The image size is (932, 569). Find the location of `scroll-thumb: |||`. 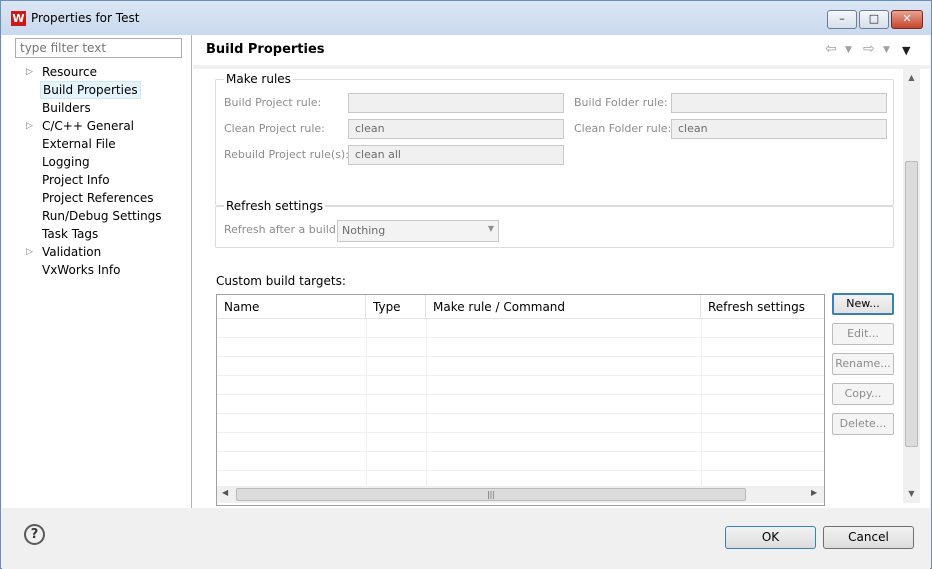

scroll-thumb: ||| is located at coordinates (491, 494).